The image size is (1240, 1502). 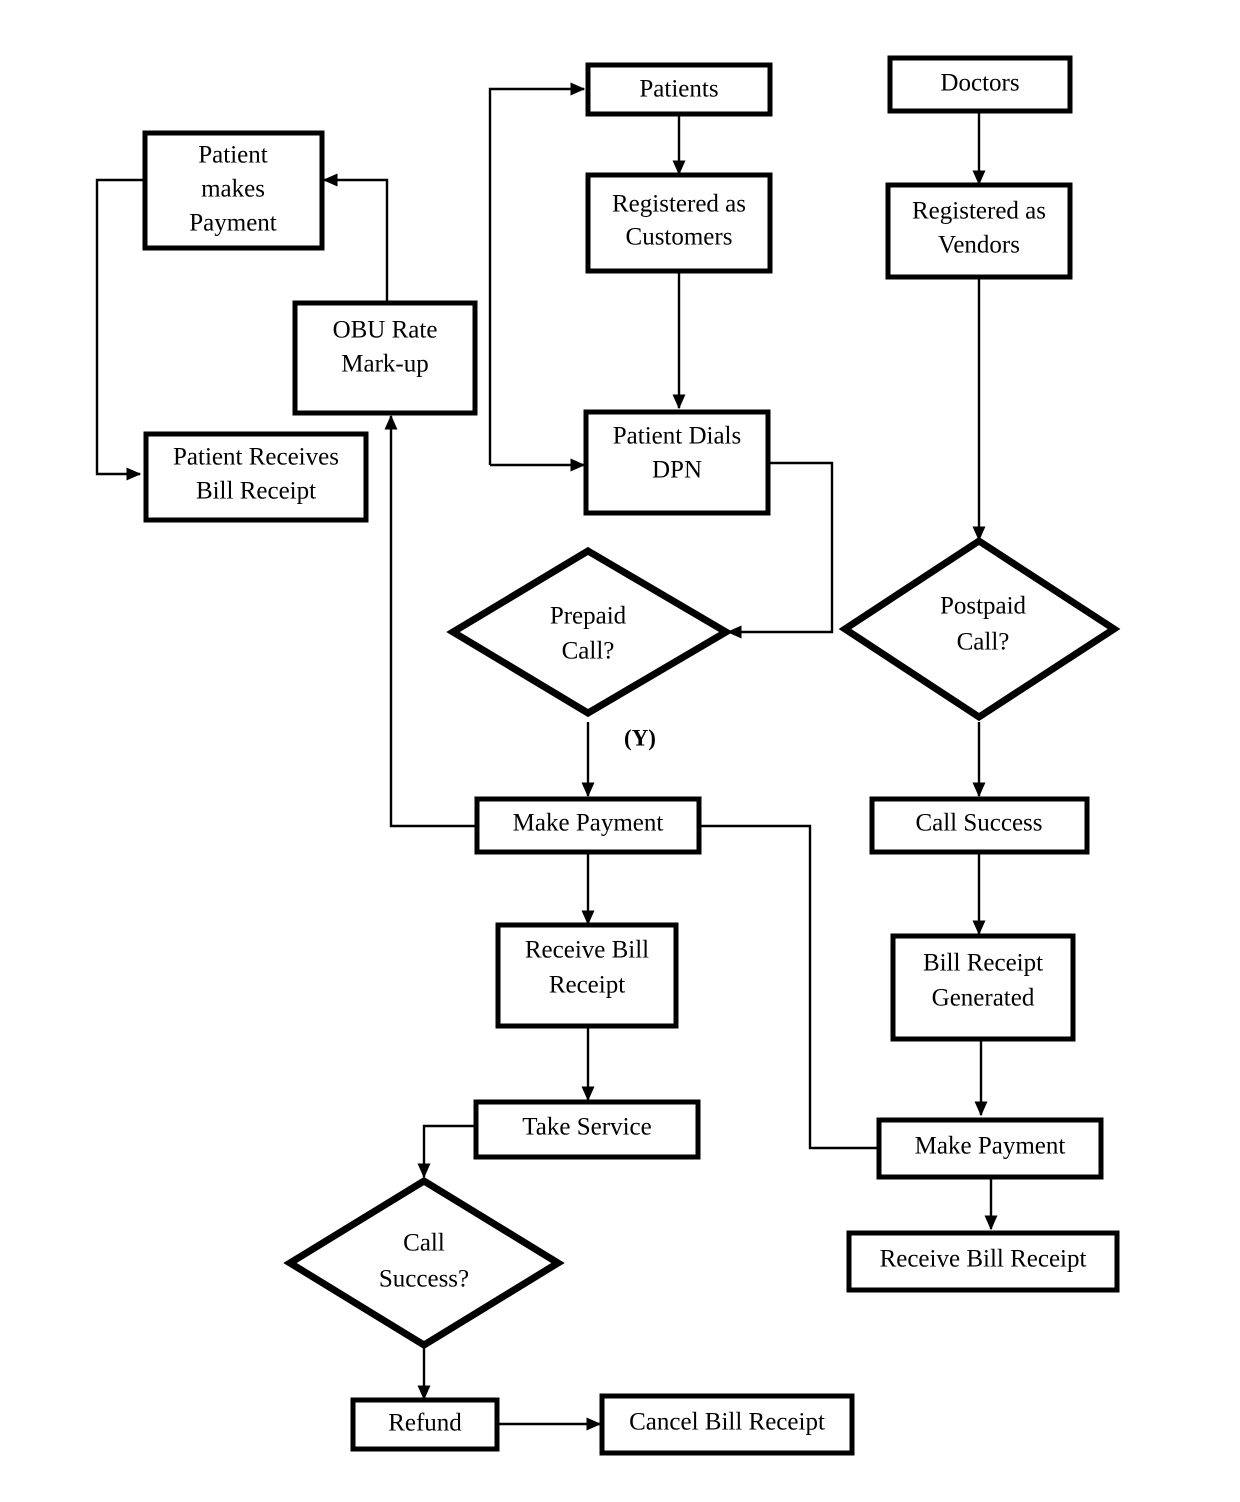 I want to click on node-label-call-success: Call Success, so click(x=978, y=823).